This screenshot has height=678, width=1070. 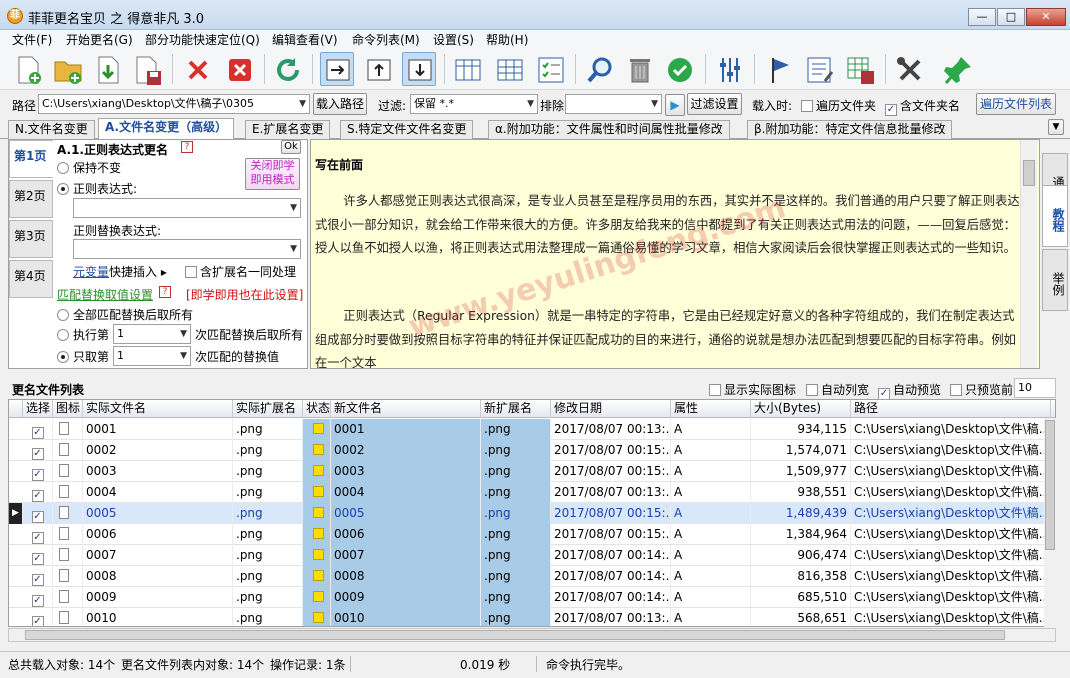 What do you see at coordinates (337, 69) in the screenshot?
I see `layout-right-icon` at bounding box center [337, 69].